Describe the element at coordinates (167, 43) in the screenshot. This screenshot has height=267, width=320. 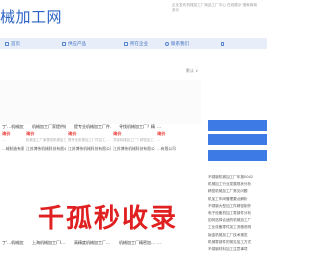
I see `info-icon` at that location.